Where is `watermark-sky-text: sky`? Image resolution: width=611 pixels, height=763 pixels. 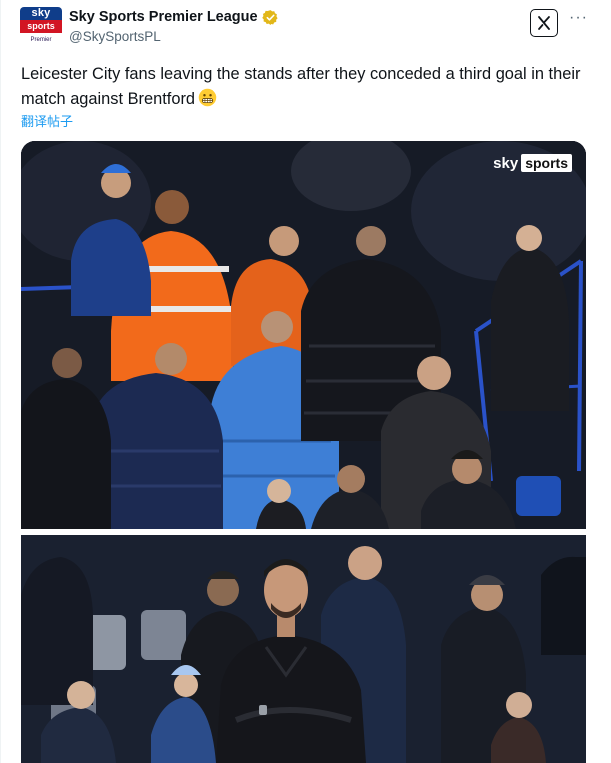
watermark-sky-text: sky is located at coordinates (506, 163).